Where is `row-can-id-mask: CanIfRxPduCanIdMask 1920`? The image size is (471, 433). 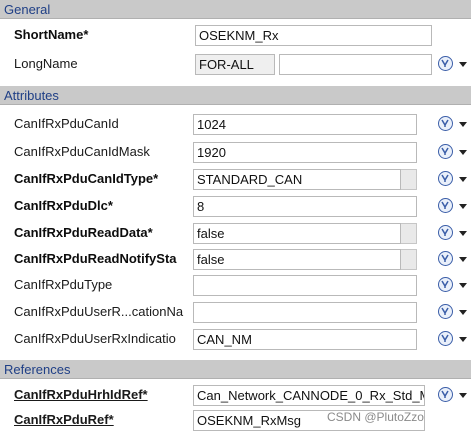
row-can-id-mask: CanIfRxPduCanIdMask 1920 is located at coordinates (235, 152).